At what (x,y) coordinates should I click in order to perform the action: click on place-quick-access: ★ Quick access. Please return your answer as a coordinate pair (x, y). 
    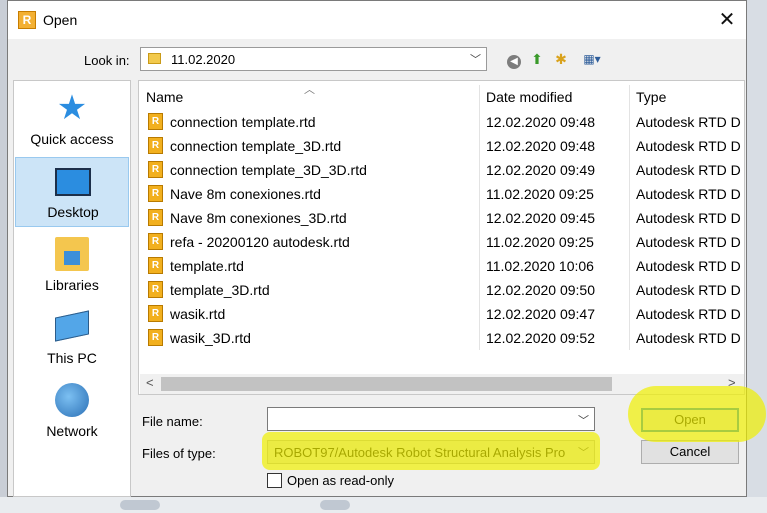
    Looking at the image, I should click on (72, 120).